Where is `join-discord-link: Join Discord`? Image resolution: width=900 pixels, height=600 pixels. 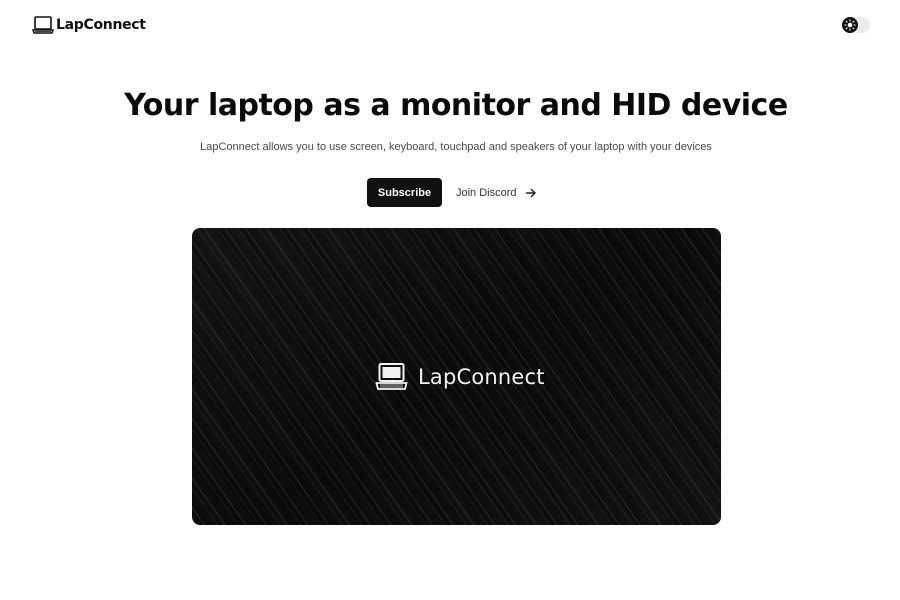
join-discord-link: Join Discord is located at coordinates (496, 193).